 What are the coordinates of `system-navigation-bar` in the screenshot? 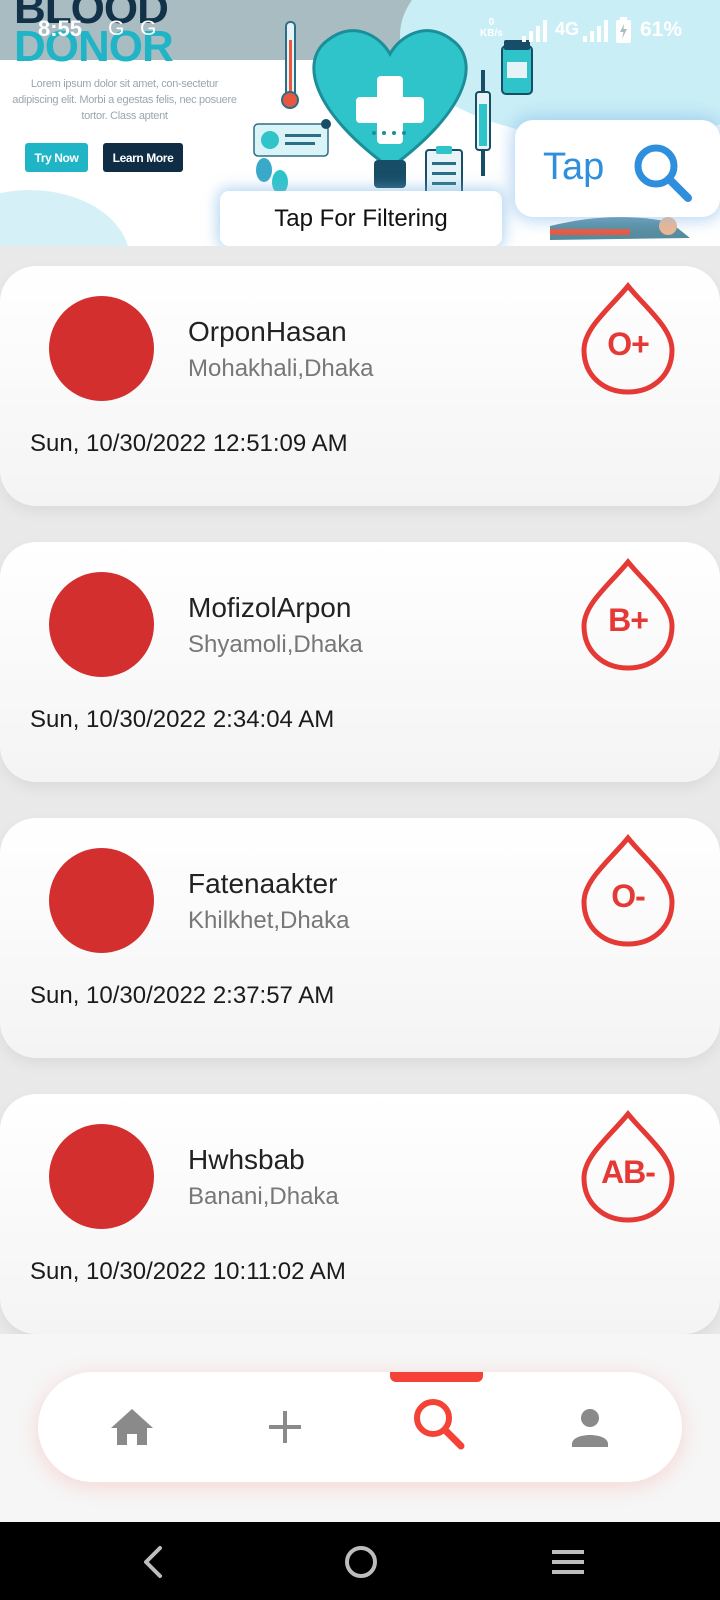 It's located at (360, 1561).